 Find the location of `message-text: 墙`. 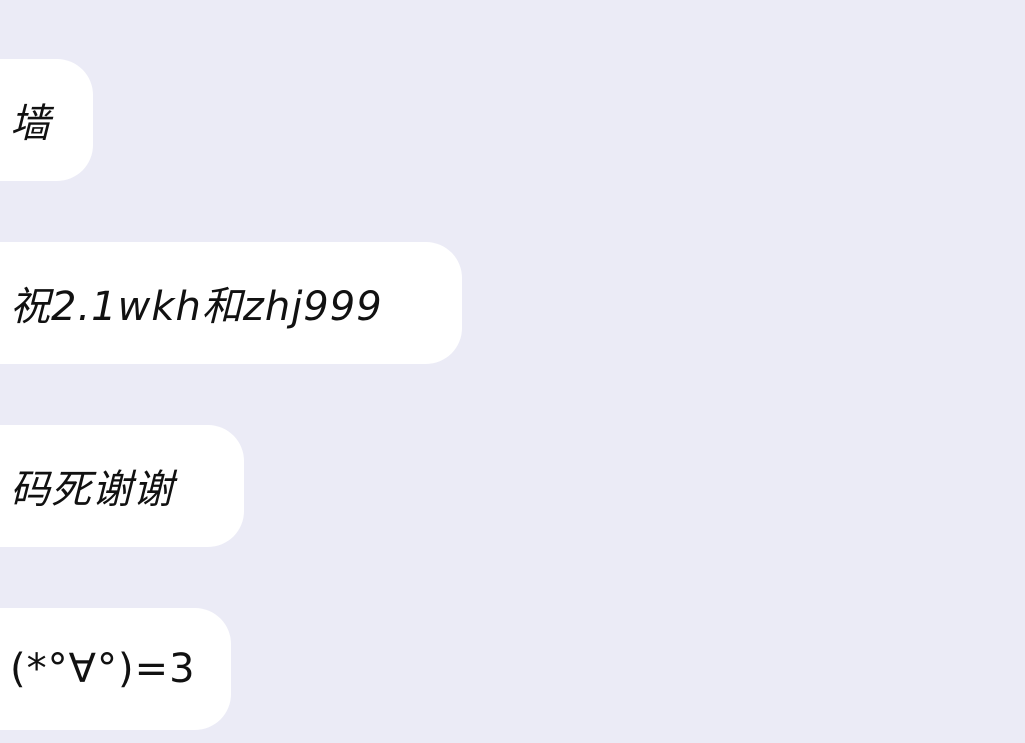

message-text: 墙 is located at coordinates (30, 124).